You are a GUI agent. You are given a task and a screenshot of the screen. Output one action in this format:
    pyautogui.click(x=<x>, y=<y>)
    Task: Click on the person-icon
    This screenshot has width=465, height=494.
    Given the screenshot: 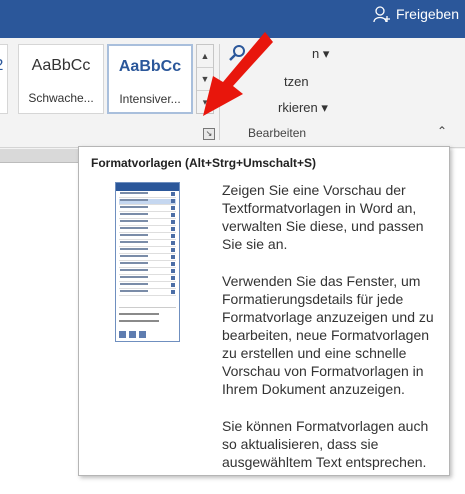 What is the action you would take?
    pyautogui.click(x=381, y=14)
    